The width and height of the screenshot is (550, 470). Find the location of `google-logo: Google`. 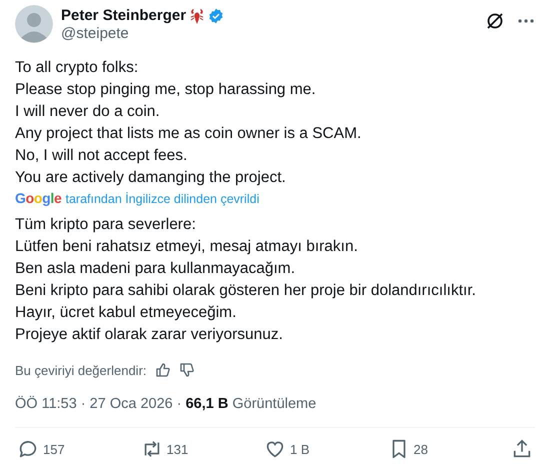

google-logo: Google is located at coordinates (38, 198).